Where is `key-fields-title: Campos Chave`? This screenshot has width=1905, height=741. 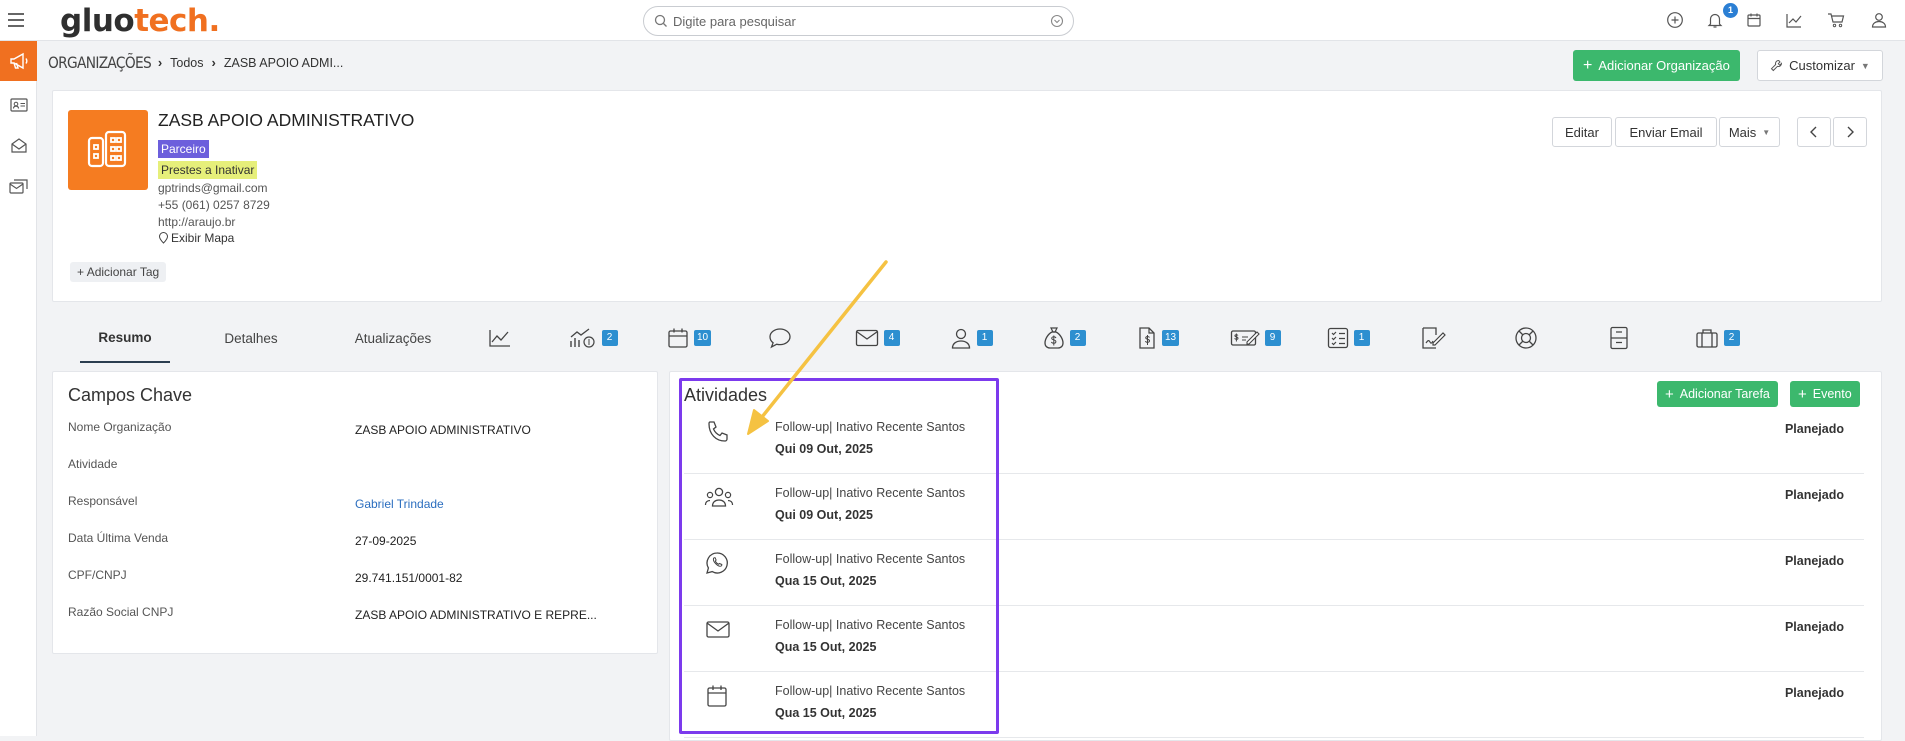 key-fields-title: Campos Chave is located at coordinates (130, 395).